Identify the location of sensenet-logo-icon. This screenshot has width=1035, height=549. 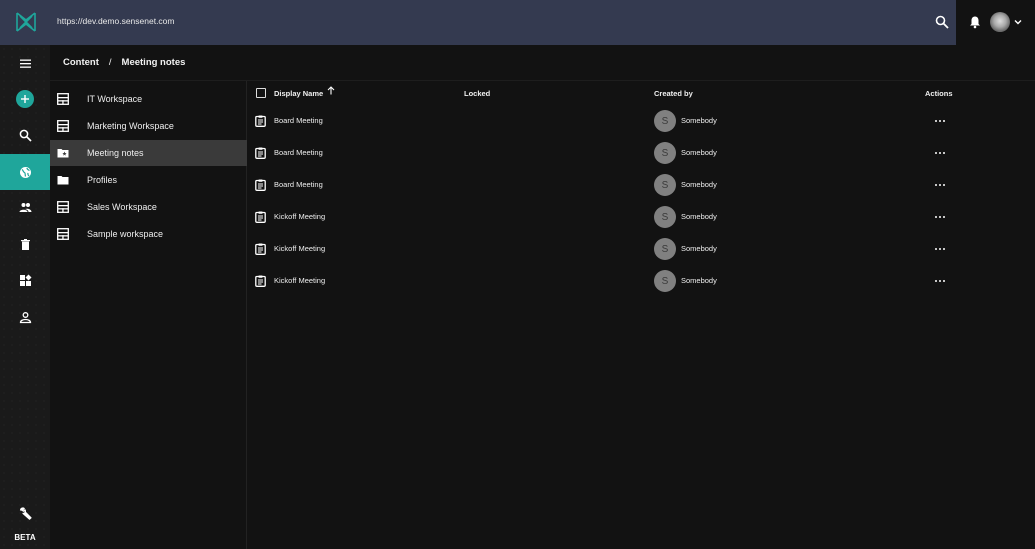
(26, 22).